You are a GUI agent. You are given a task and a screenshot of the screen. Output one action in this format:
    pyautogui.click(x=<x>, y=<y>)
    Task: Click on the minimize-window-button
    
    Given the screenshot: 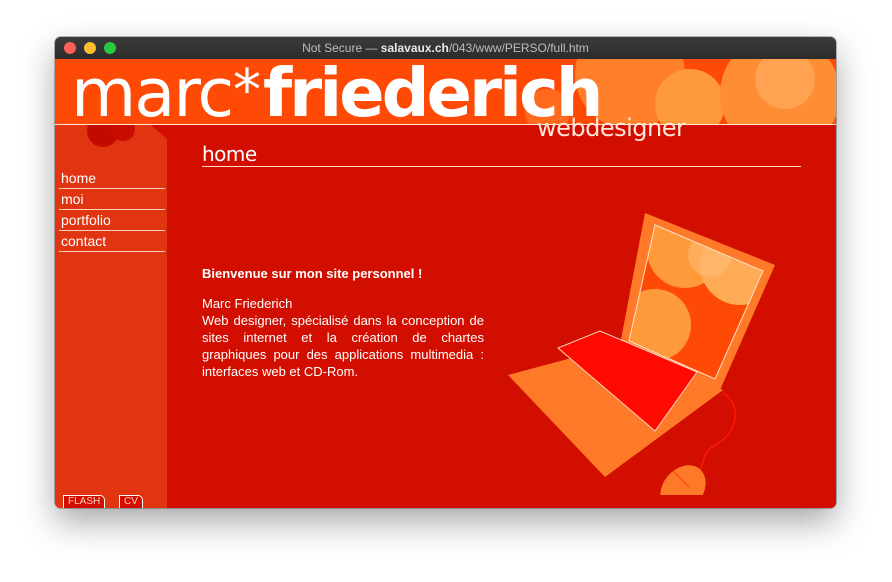 What is the action you would take?
    pyautogui.click(x=90, y=48)
    